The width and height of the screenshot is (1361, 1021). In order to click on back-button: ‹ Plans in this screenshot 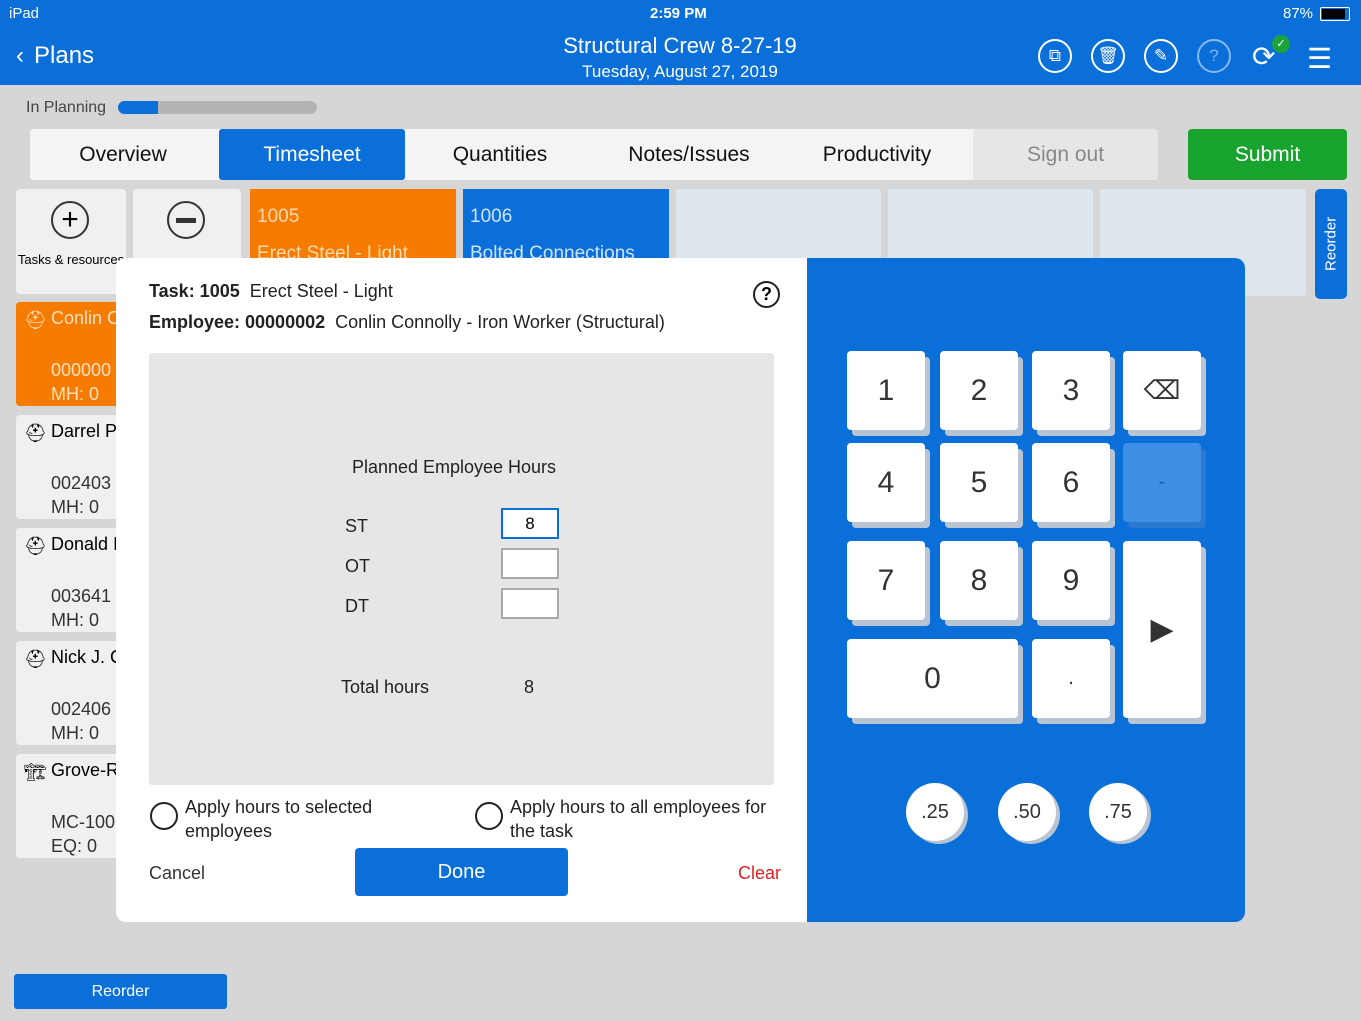, I will do `click(55, 56)`.